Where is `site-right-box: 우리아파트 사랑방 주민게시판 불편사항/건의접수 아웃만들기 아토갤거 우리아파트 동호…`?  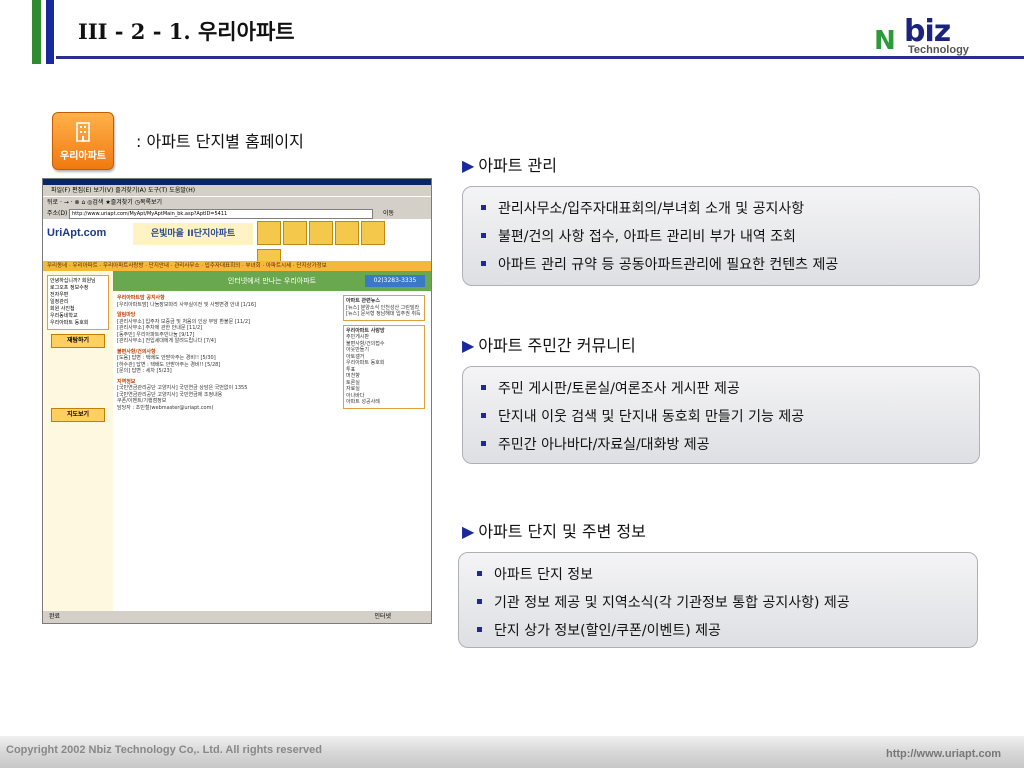
site-right-box: 우리아파트 사랑방 주민게시판 불편사항/건의접수 아웃만들기 아토갤거 우리아파트 동호… is located at coordinates (384, 366).